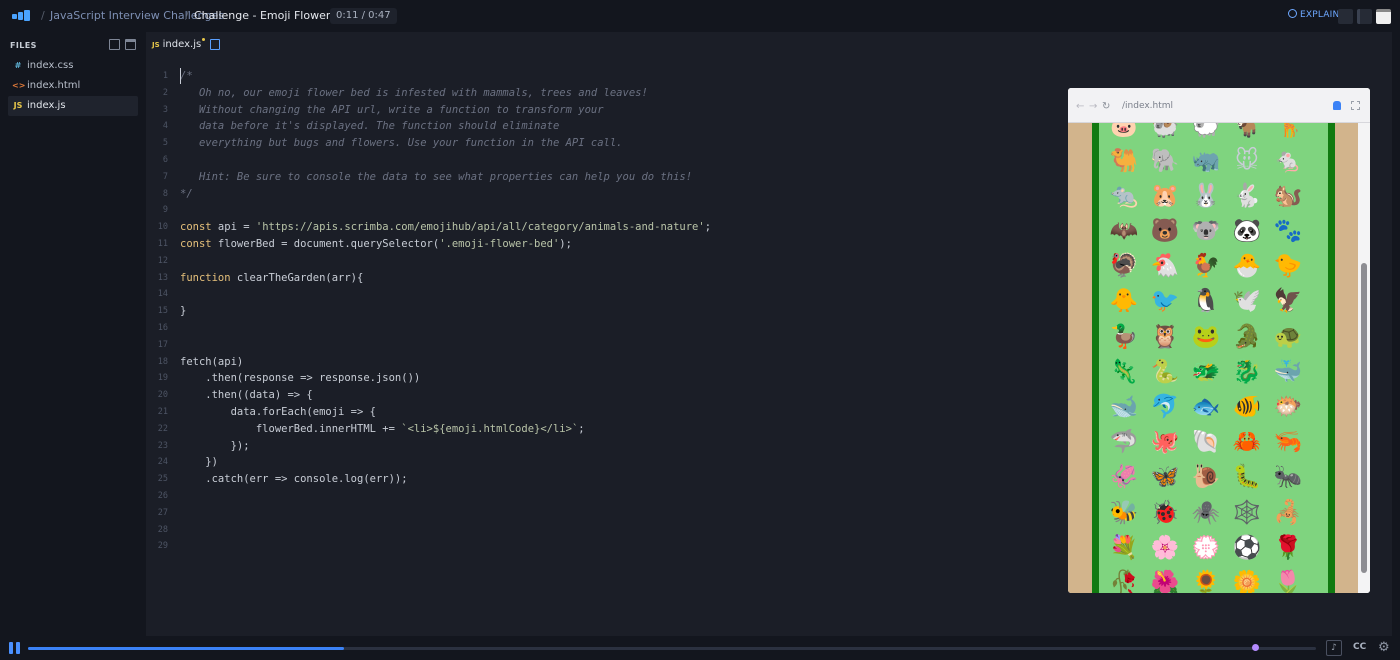  Describe the element at coordinates (1080, 106) in the screenshot. I see `back-arrow-icon: ←` at that location.